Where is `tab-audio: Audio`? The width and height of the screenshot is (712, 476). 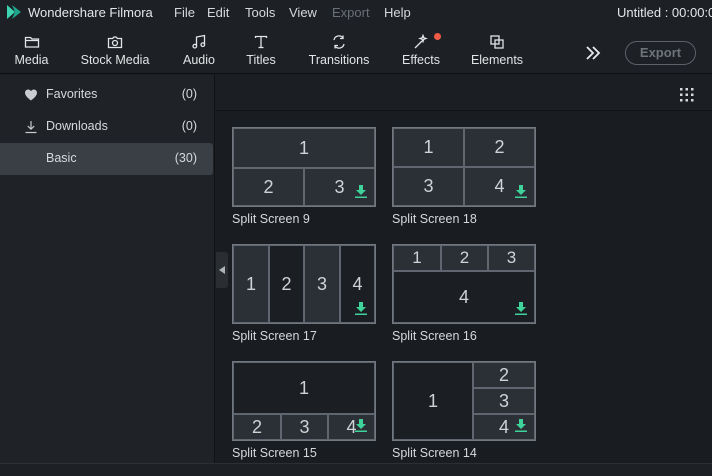
tab-audio: Audio is located at coordinates (199, 50).